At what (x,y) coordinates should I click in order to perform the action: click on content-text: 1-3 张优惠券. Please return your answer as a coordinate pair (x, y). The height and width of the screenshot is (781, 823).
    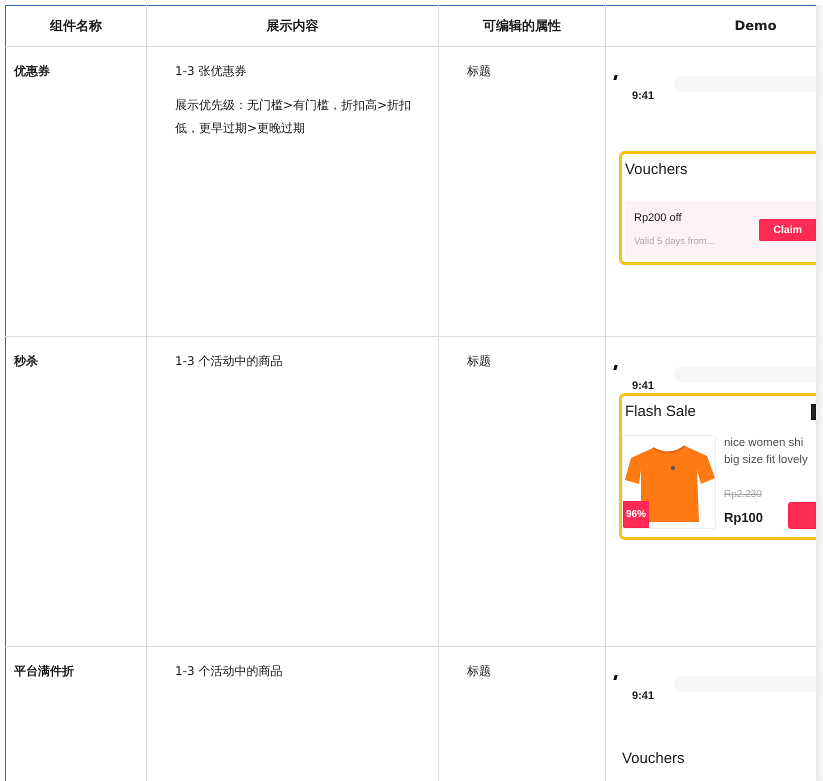
    Looking at the image, I should click on (211, 71).